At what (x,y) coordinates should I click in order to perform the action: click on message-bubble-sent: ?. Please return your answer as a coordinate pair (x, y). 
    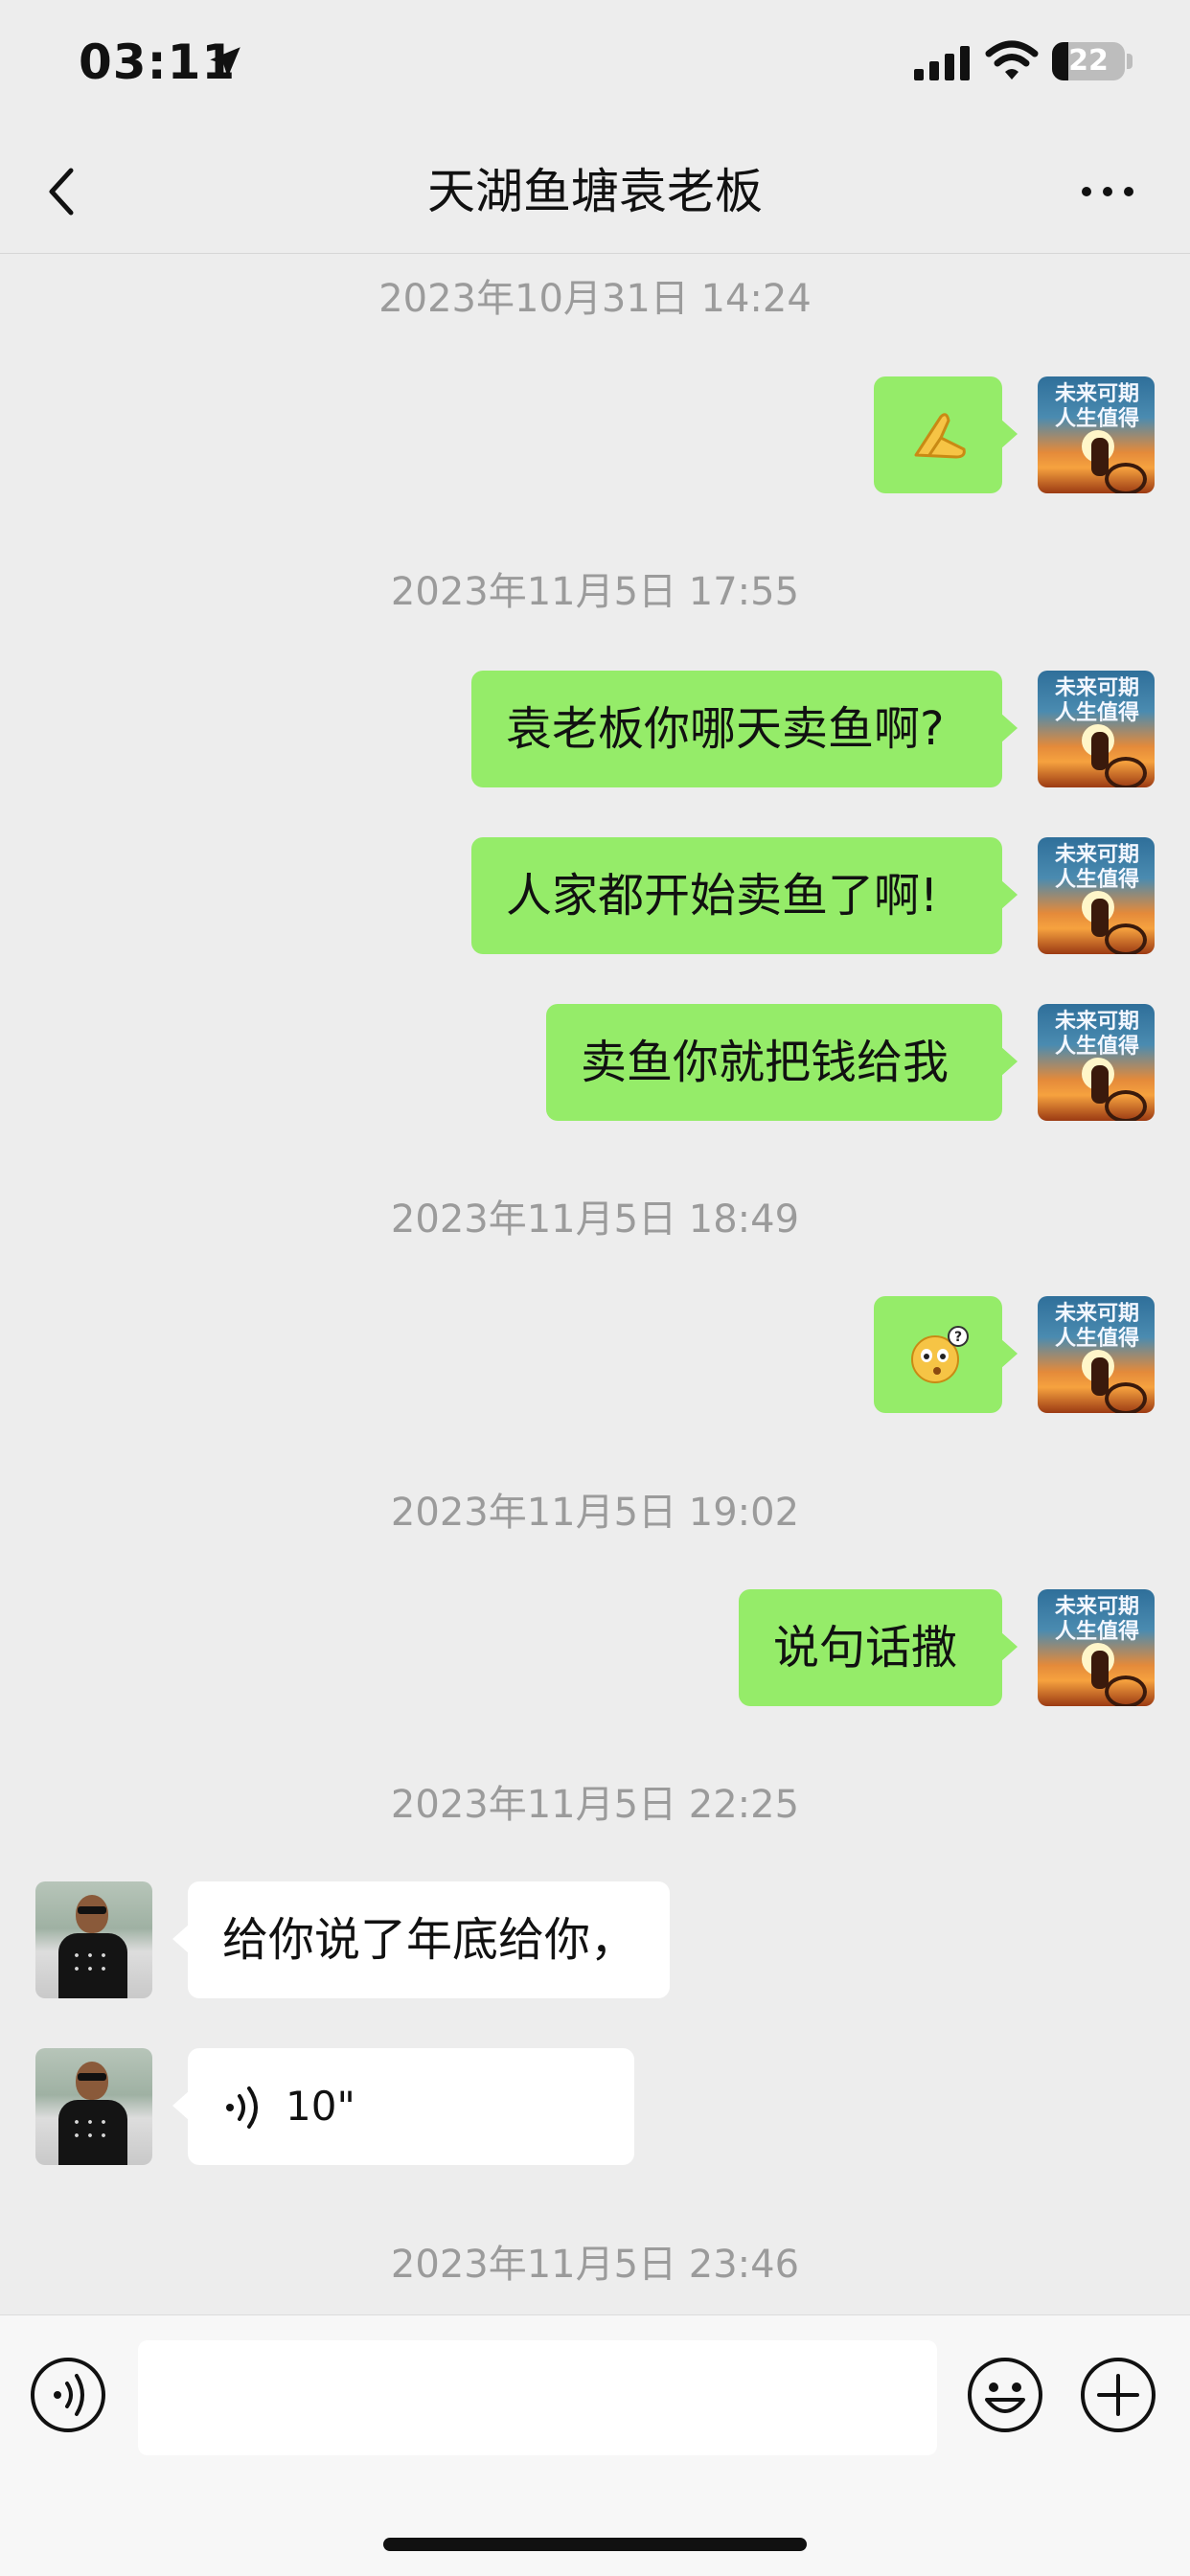
    Looking at the image, I should click on (946, 1354).